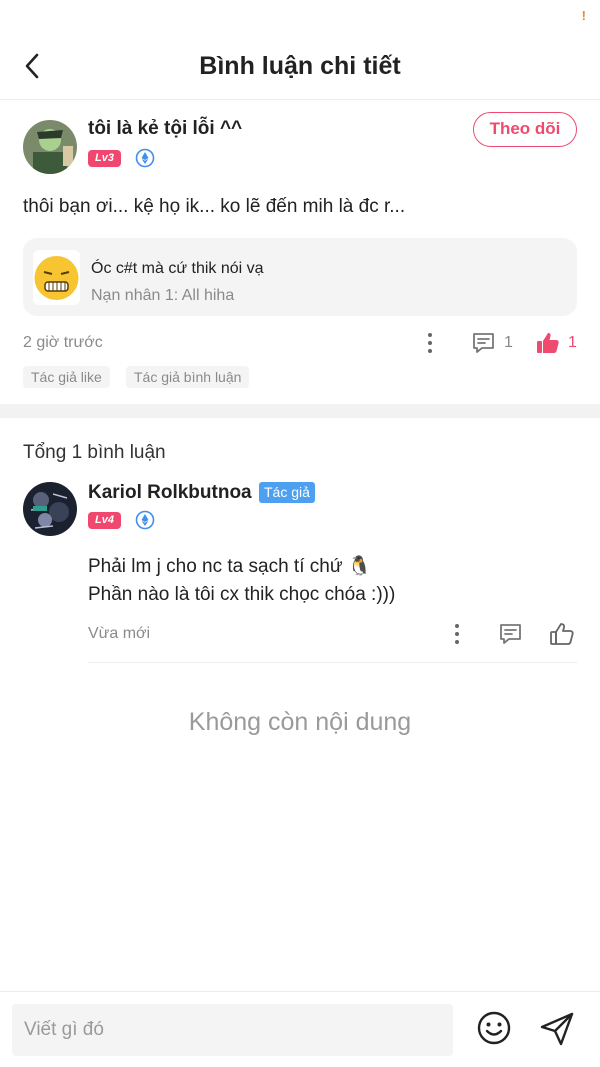  I want to click on thumbs-up-outline-icon, so click(562, 634).